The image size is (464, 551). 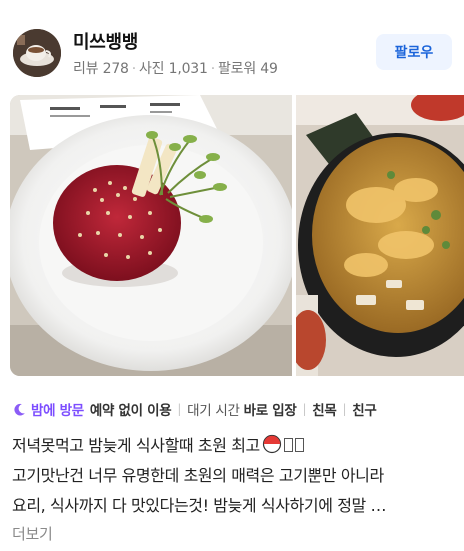 What do you see at coordinates (136, 445) in the screenshot?
I see `review-text-1: 저녁못먹고 밤늦게 식사할때 초원 최고` at bounding box center [136, 445].